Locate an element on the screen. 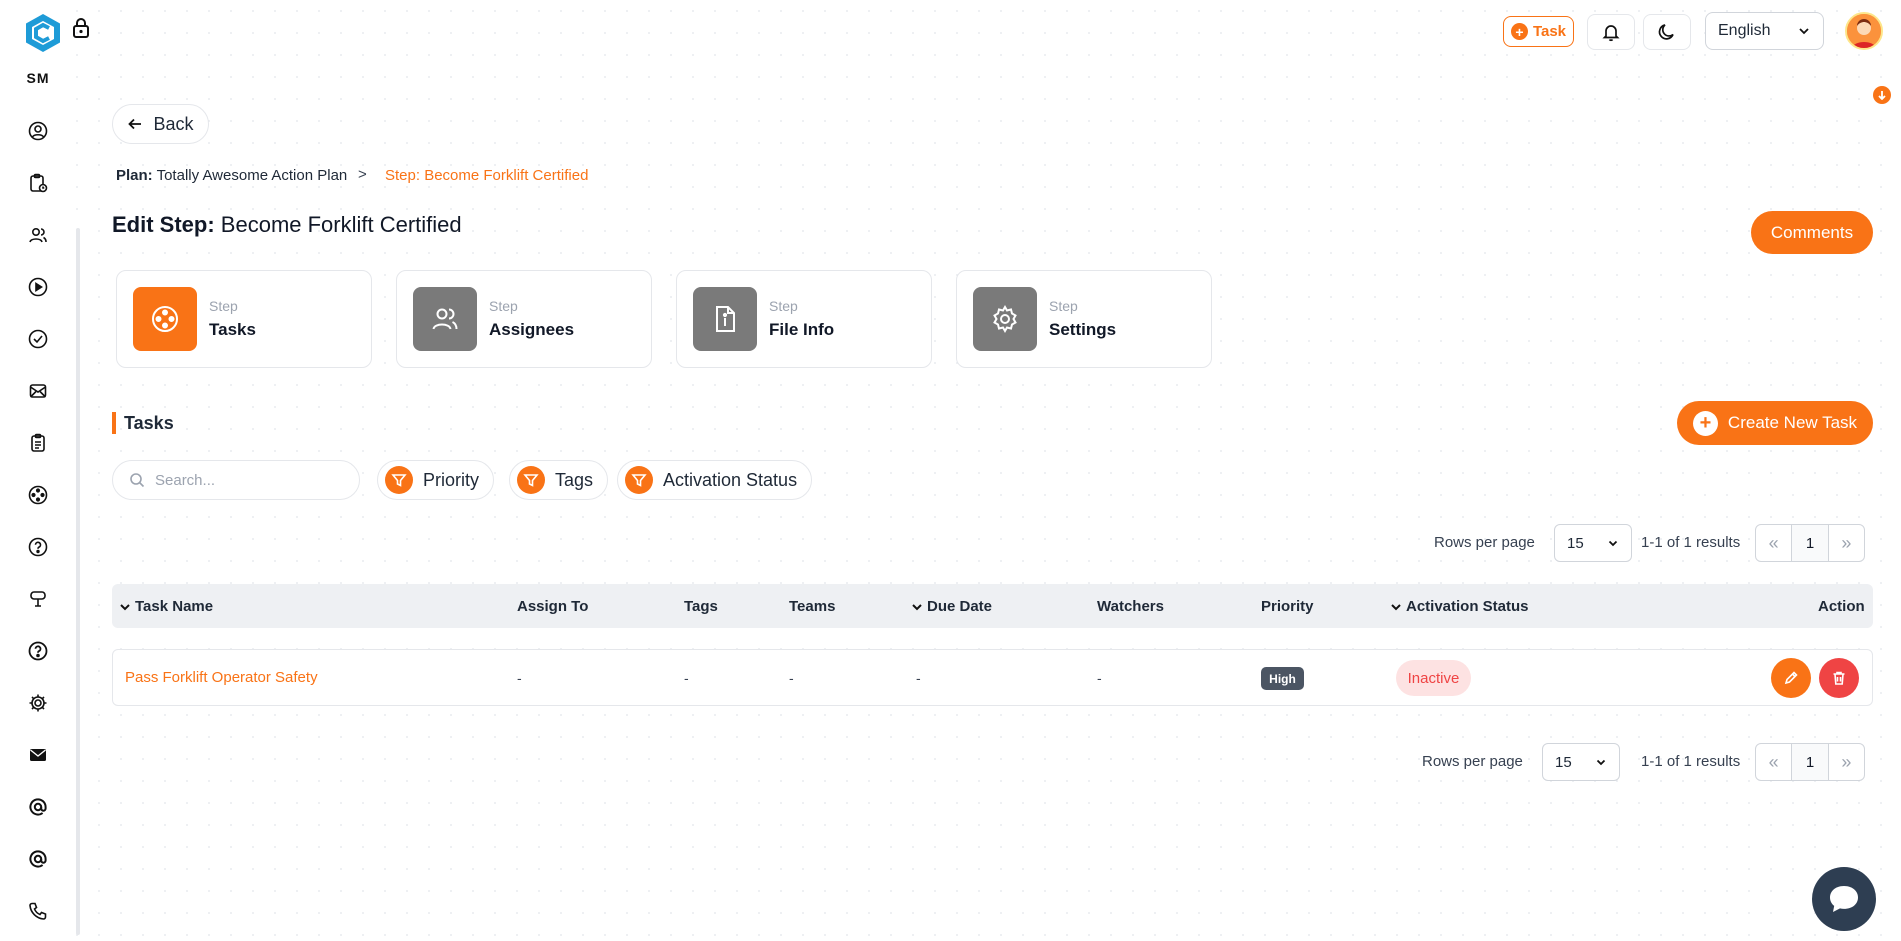 The width and height of the screenshot is (1901, 941). filter-activation-status: Activation Status is located at coordinates (715, 480).